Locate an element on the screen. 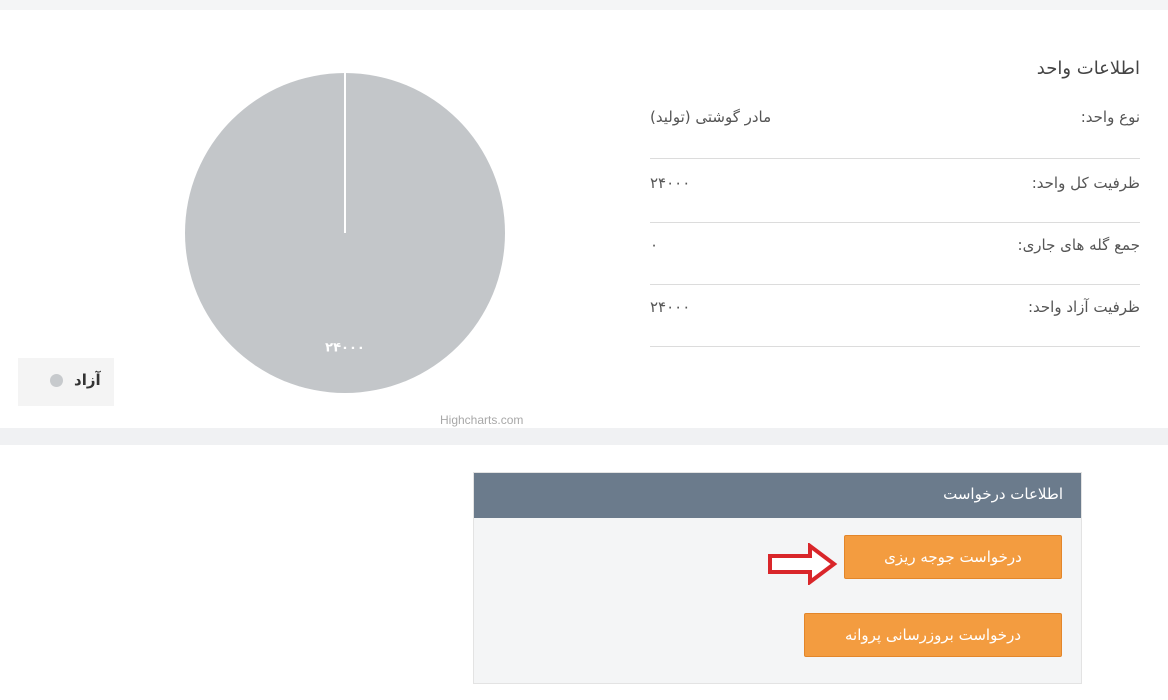 This screenshot has width=1168, height=700. unit-type-label: نوع واحد: is located at coordinates (1110, 117).